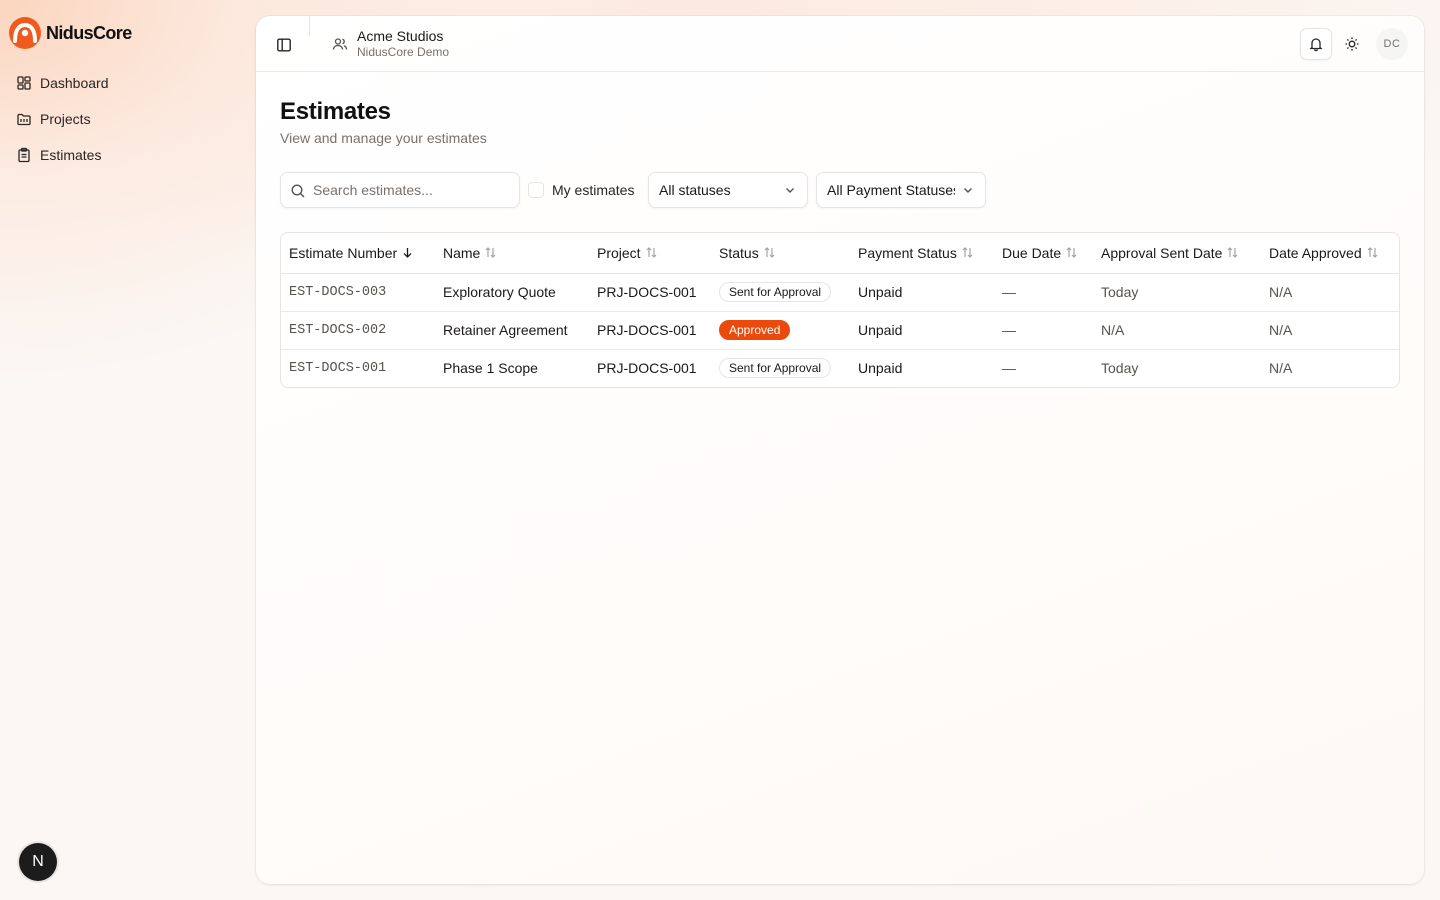  Describe the element at coordinates (25, 33) in the screenshot. I see `niduscore-logo-icon` at that location.